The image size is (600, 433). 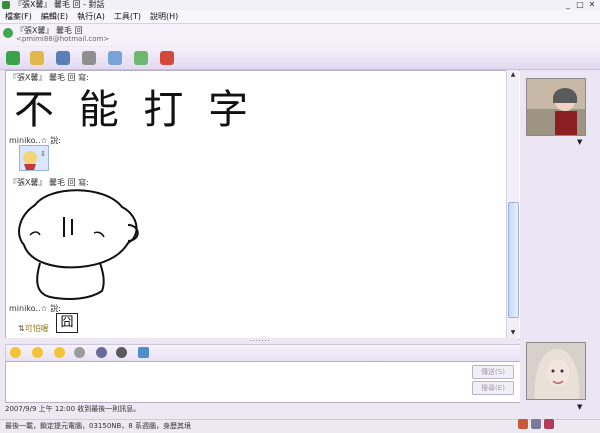 I want to click on msg-text: 可怕喔, so click(x=36, y=328).